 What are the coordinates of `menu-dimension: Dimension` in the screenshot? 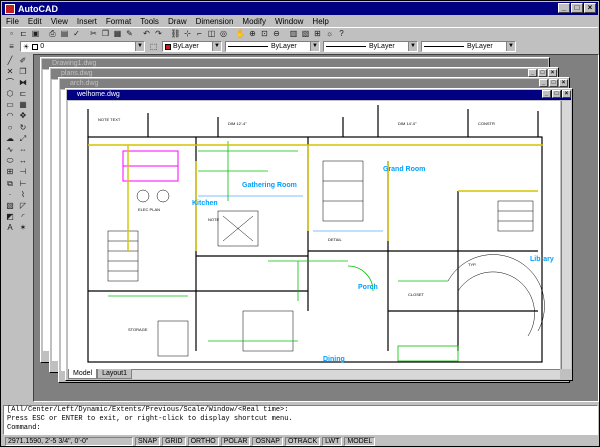 It's located at (215, 21).